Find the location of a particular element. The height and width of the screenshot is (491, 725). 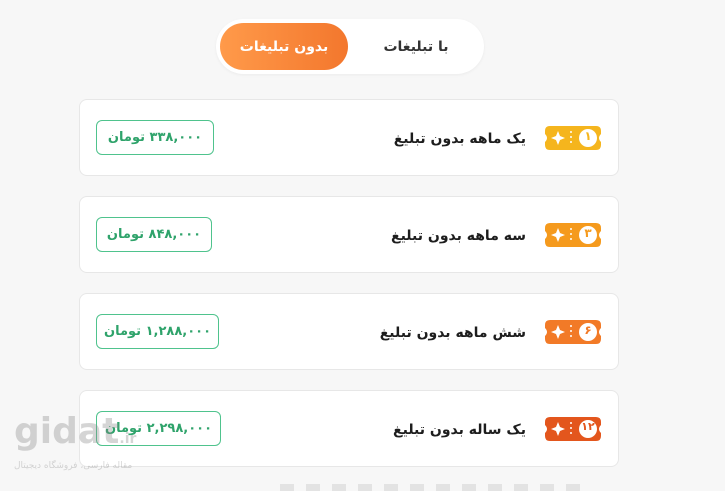

tab-with-ads: با تبلیغات is located at coordinates (416, 46).